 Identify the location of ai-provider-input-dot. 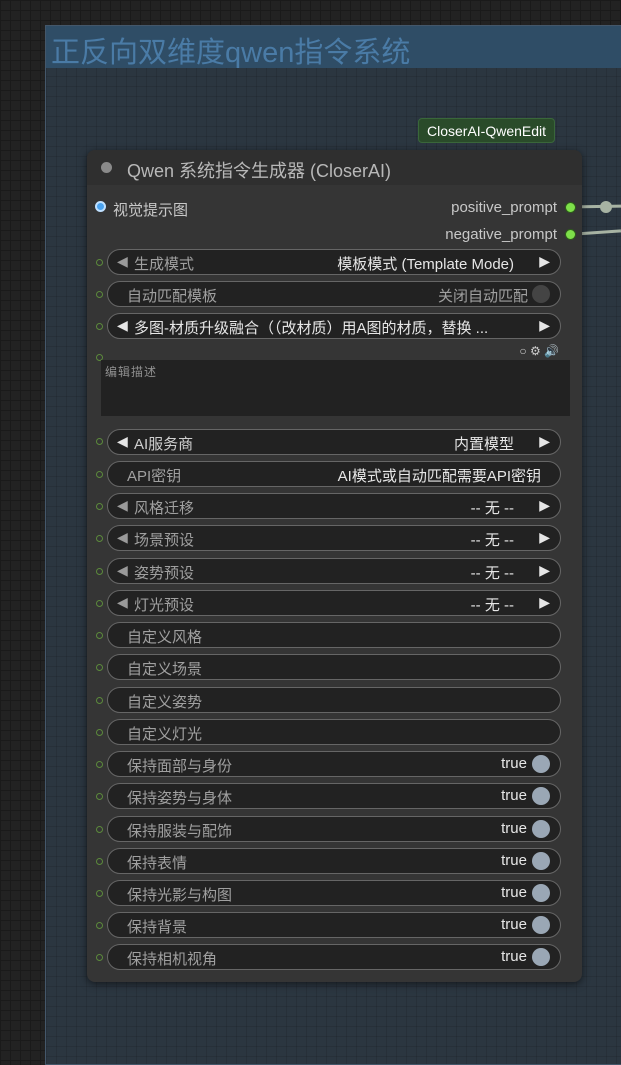
(99, 441).